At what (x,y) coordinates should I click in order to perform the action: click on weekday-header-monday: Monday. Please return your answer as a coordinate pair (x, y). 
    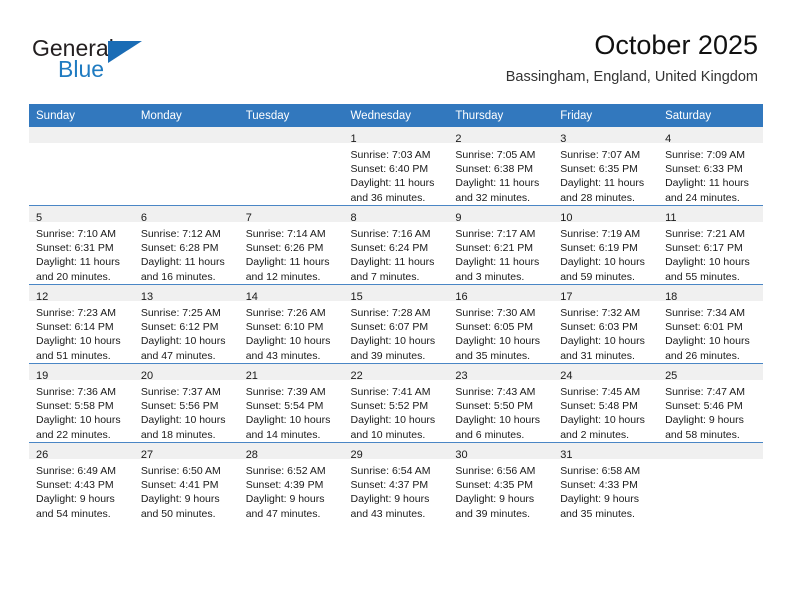
    Looking at the image, I should click on (186, 115).